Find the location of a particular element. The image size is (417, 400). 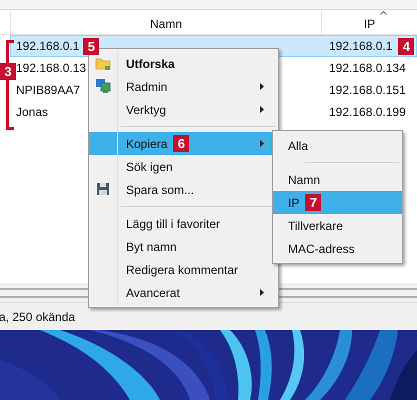

ip-cell-text: 192.168.0.1 is located at coordinates (360, 46).